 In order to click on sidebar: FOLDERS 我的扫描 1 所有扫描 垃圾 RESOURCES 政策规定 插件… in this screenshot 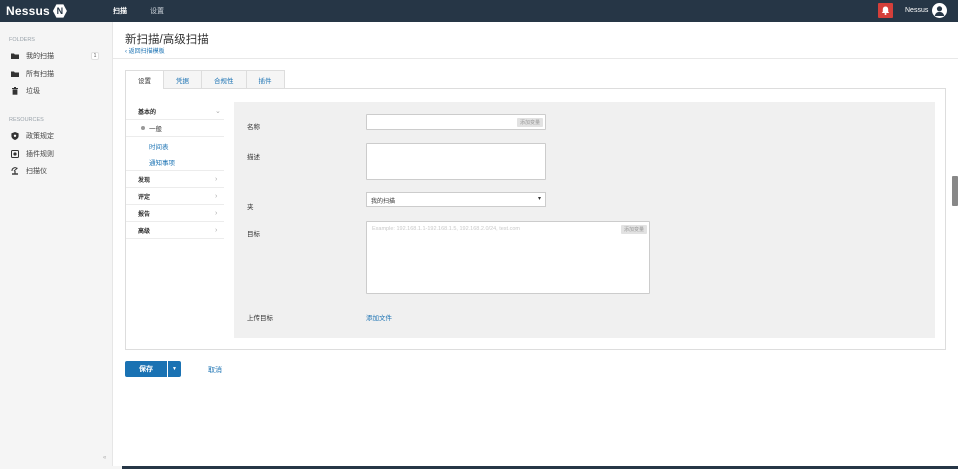, I will do `click(56, 244)`.